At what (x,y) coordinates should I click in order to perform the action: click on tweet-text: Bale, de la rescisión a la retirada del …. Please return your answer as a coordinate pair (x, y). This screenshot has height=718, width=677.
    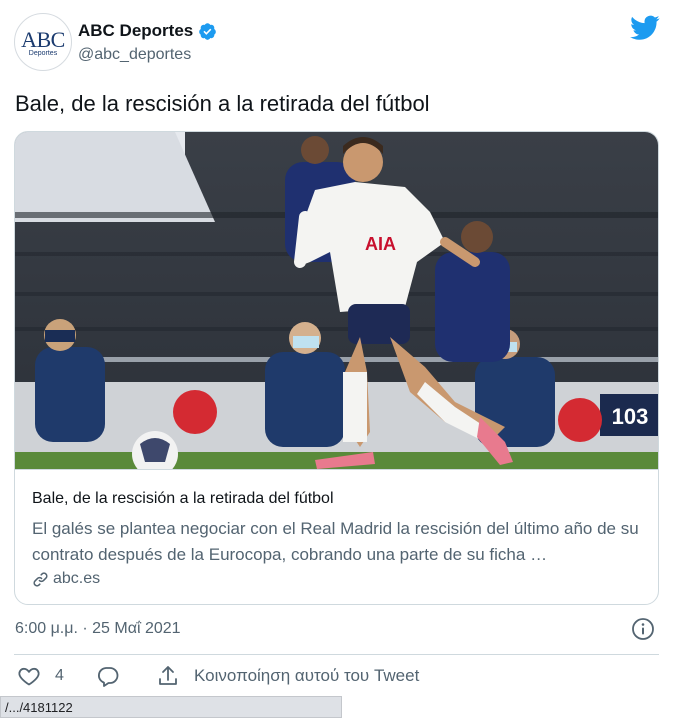
    Looking at the image, I should click on (222, 103).